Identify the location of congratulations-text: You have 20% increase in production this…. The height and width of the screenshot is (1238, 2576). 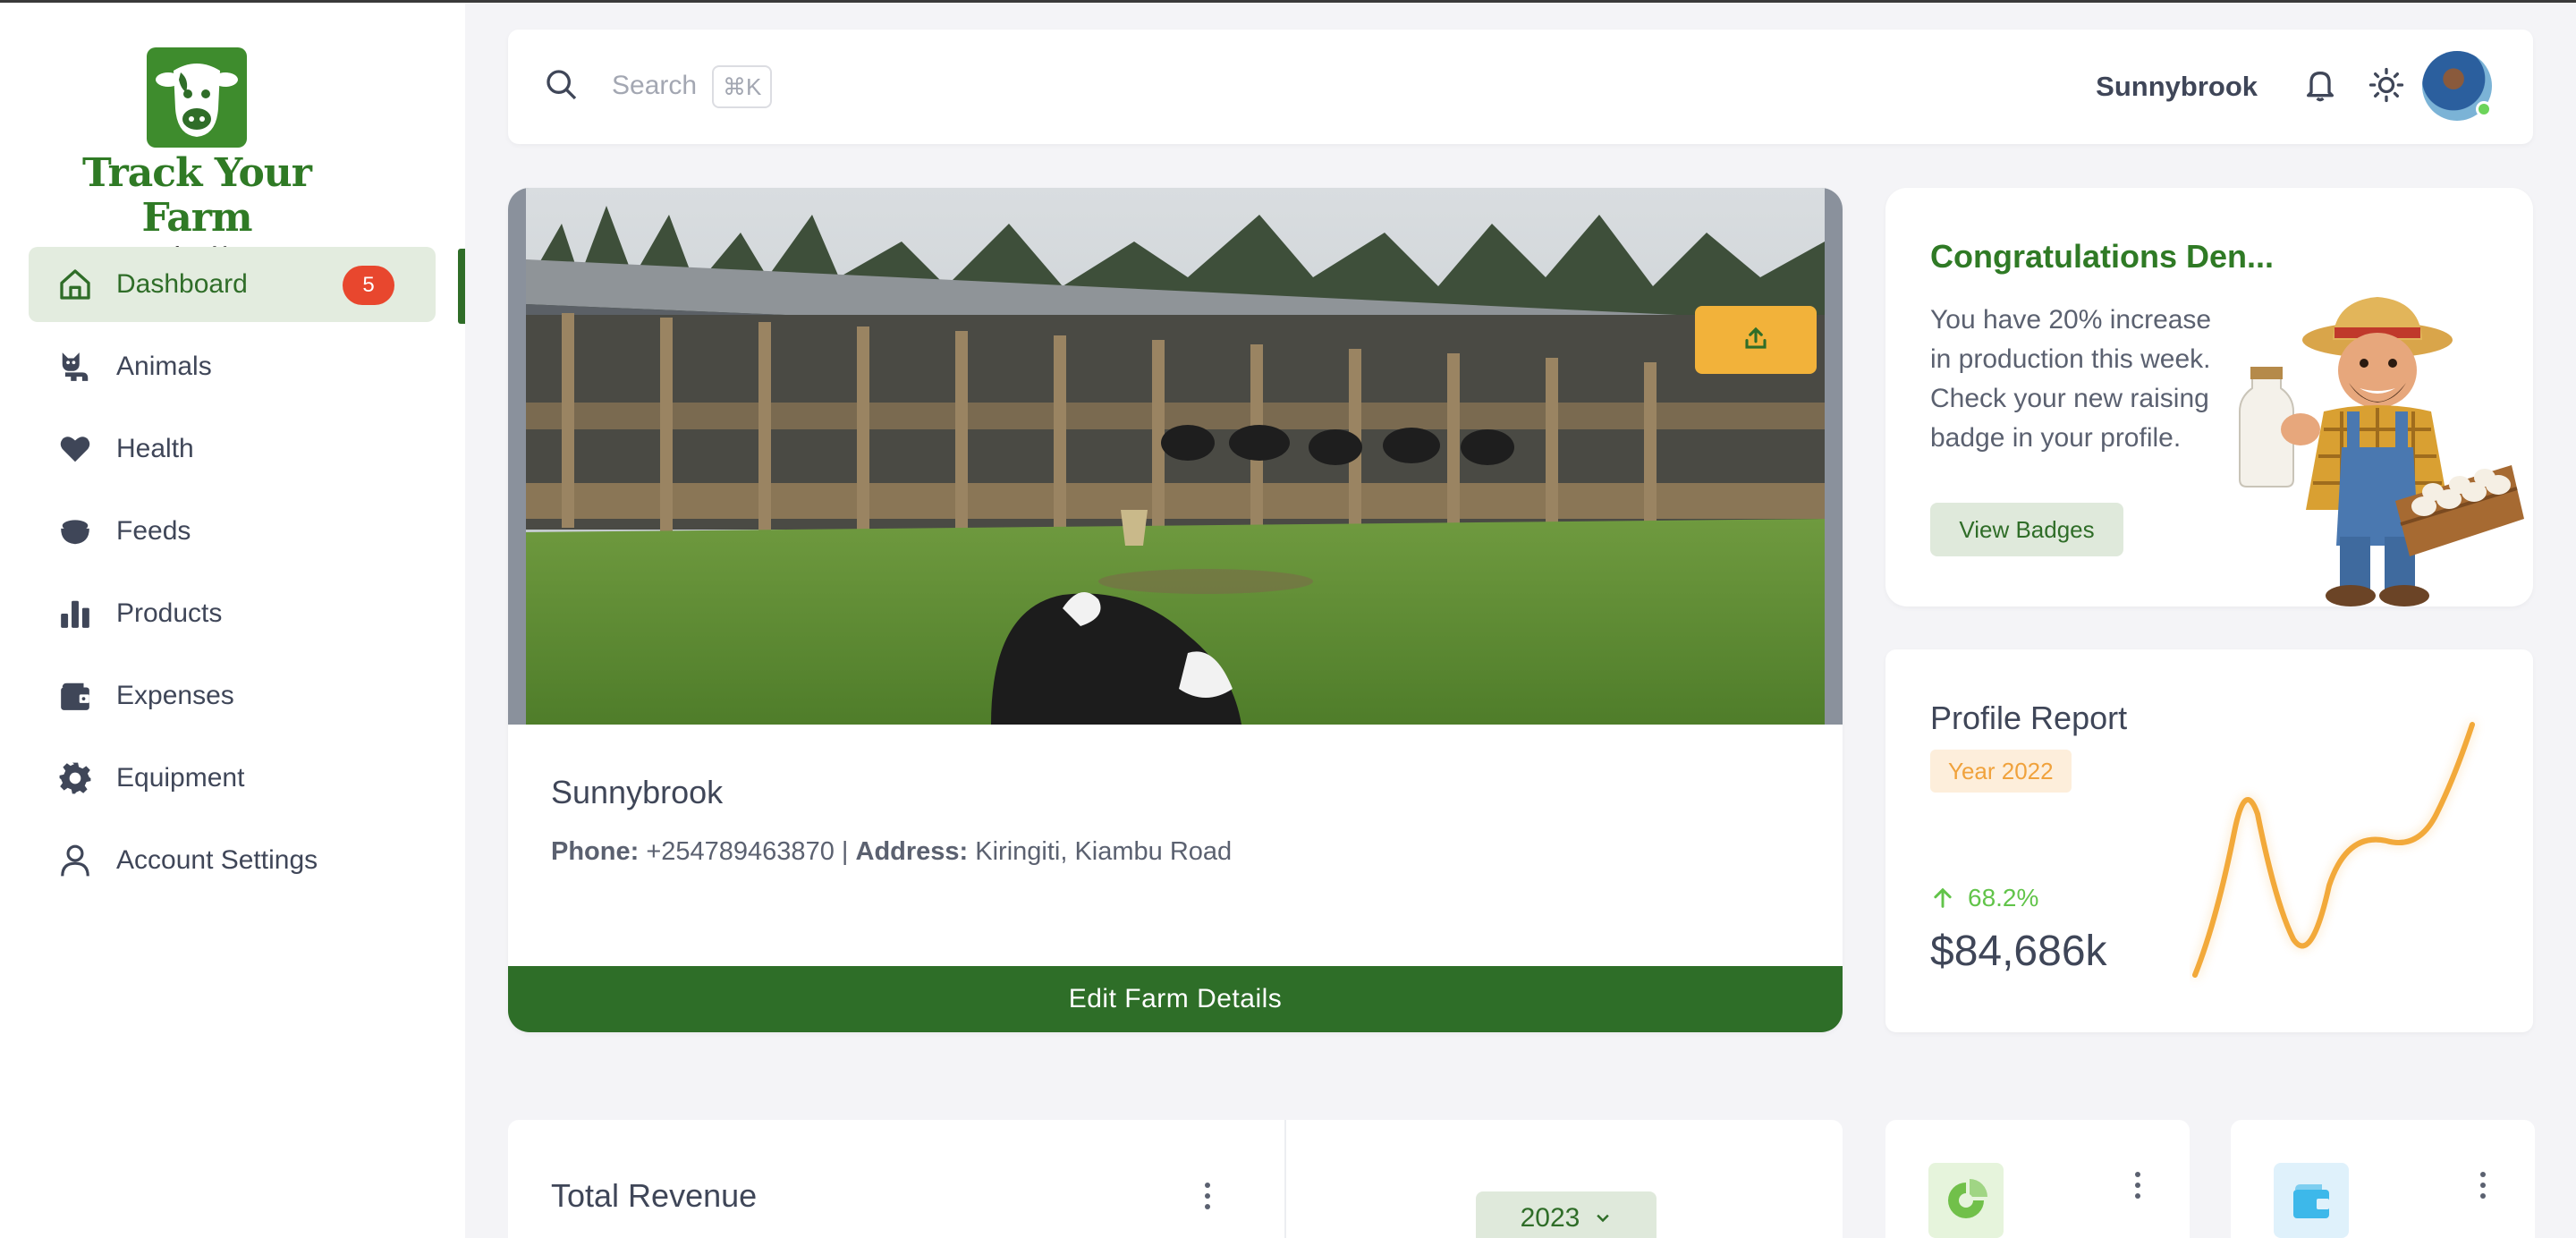
(2071, 379).